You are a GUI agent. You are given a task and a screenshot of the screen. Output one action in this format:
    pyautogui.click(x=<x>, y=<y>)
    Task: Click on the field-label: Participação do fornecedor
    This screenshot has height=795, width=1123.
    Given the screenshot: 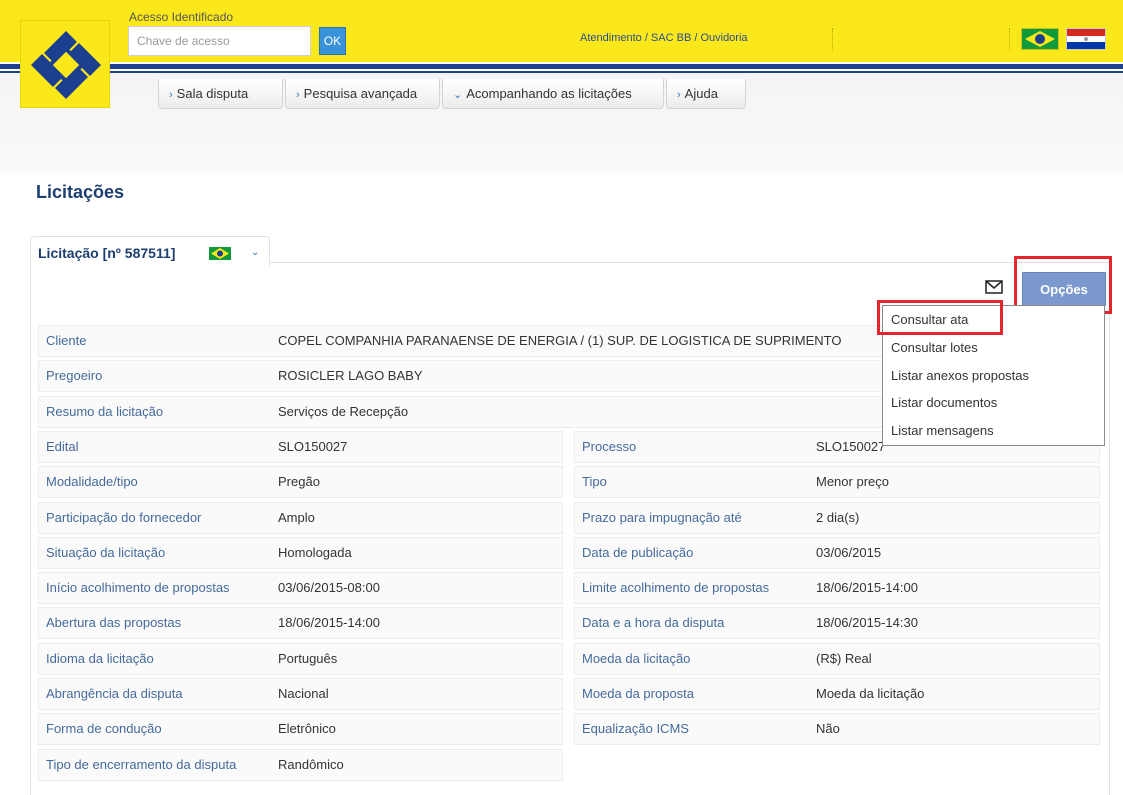 What is the action you would take?
    pyautogui.click(x=124, y=517)
    